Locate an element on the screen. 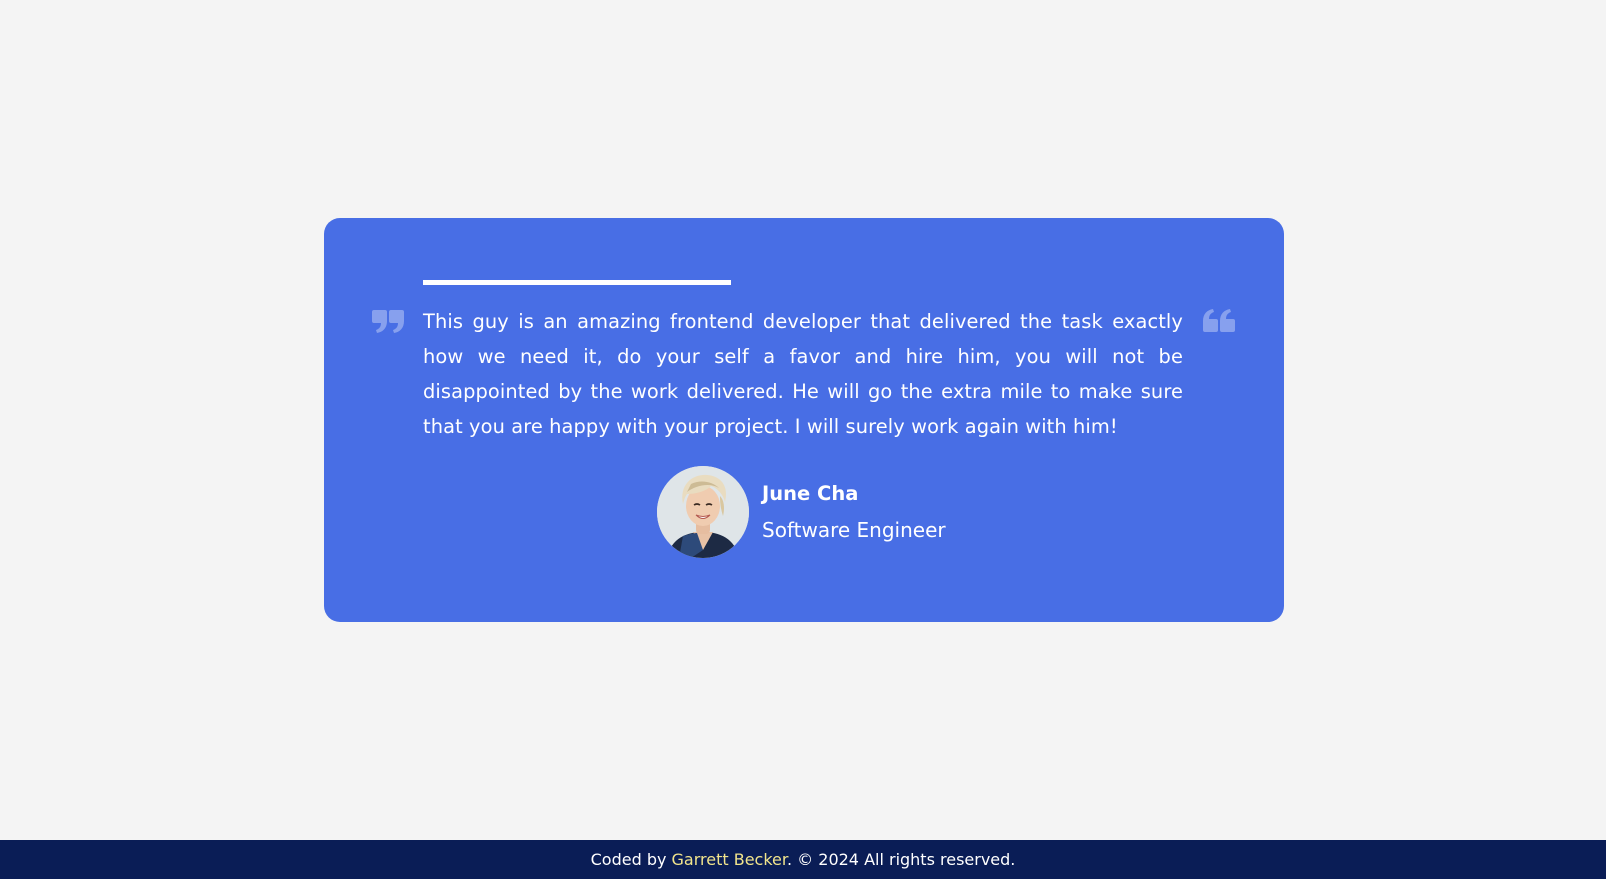 This screenshot has height=879, width=1606. testimonial-progress-fill is located at coordinates (577, 282).